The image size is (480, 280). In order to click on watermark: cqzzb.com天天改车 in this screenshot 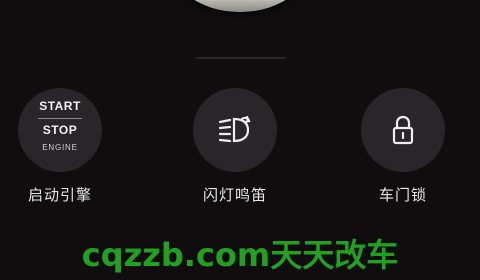, I will do `click(240, 255)`.